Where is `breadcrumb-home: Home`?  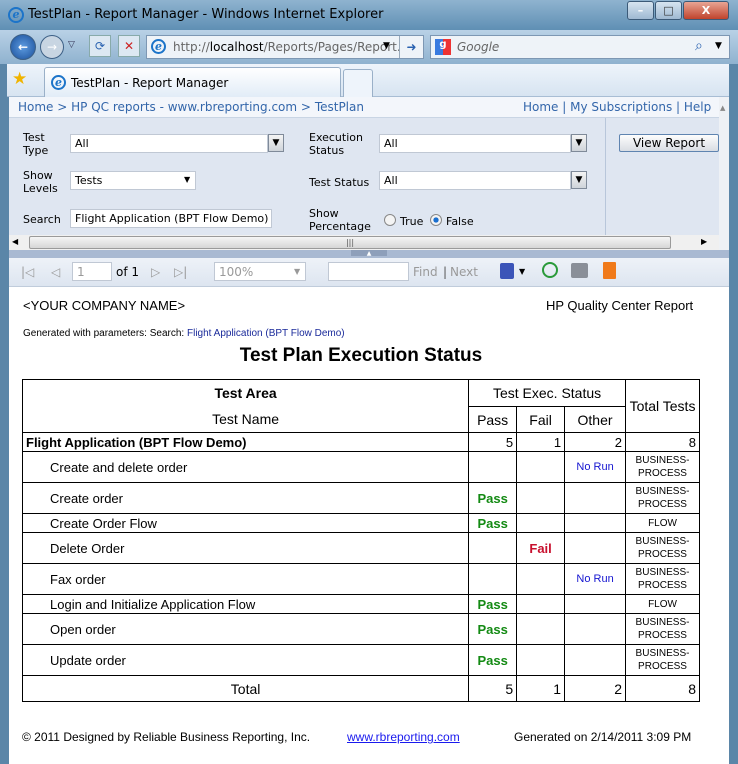
breadcrumb-home: Home is located at coordinates (35, 107).